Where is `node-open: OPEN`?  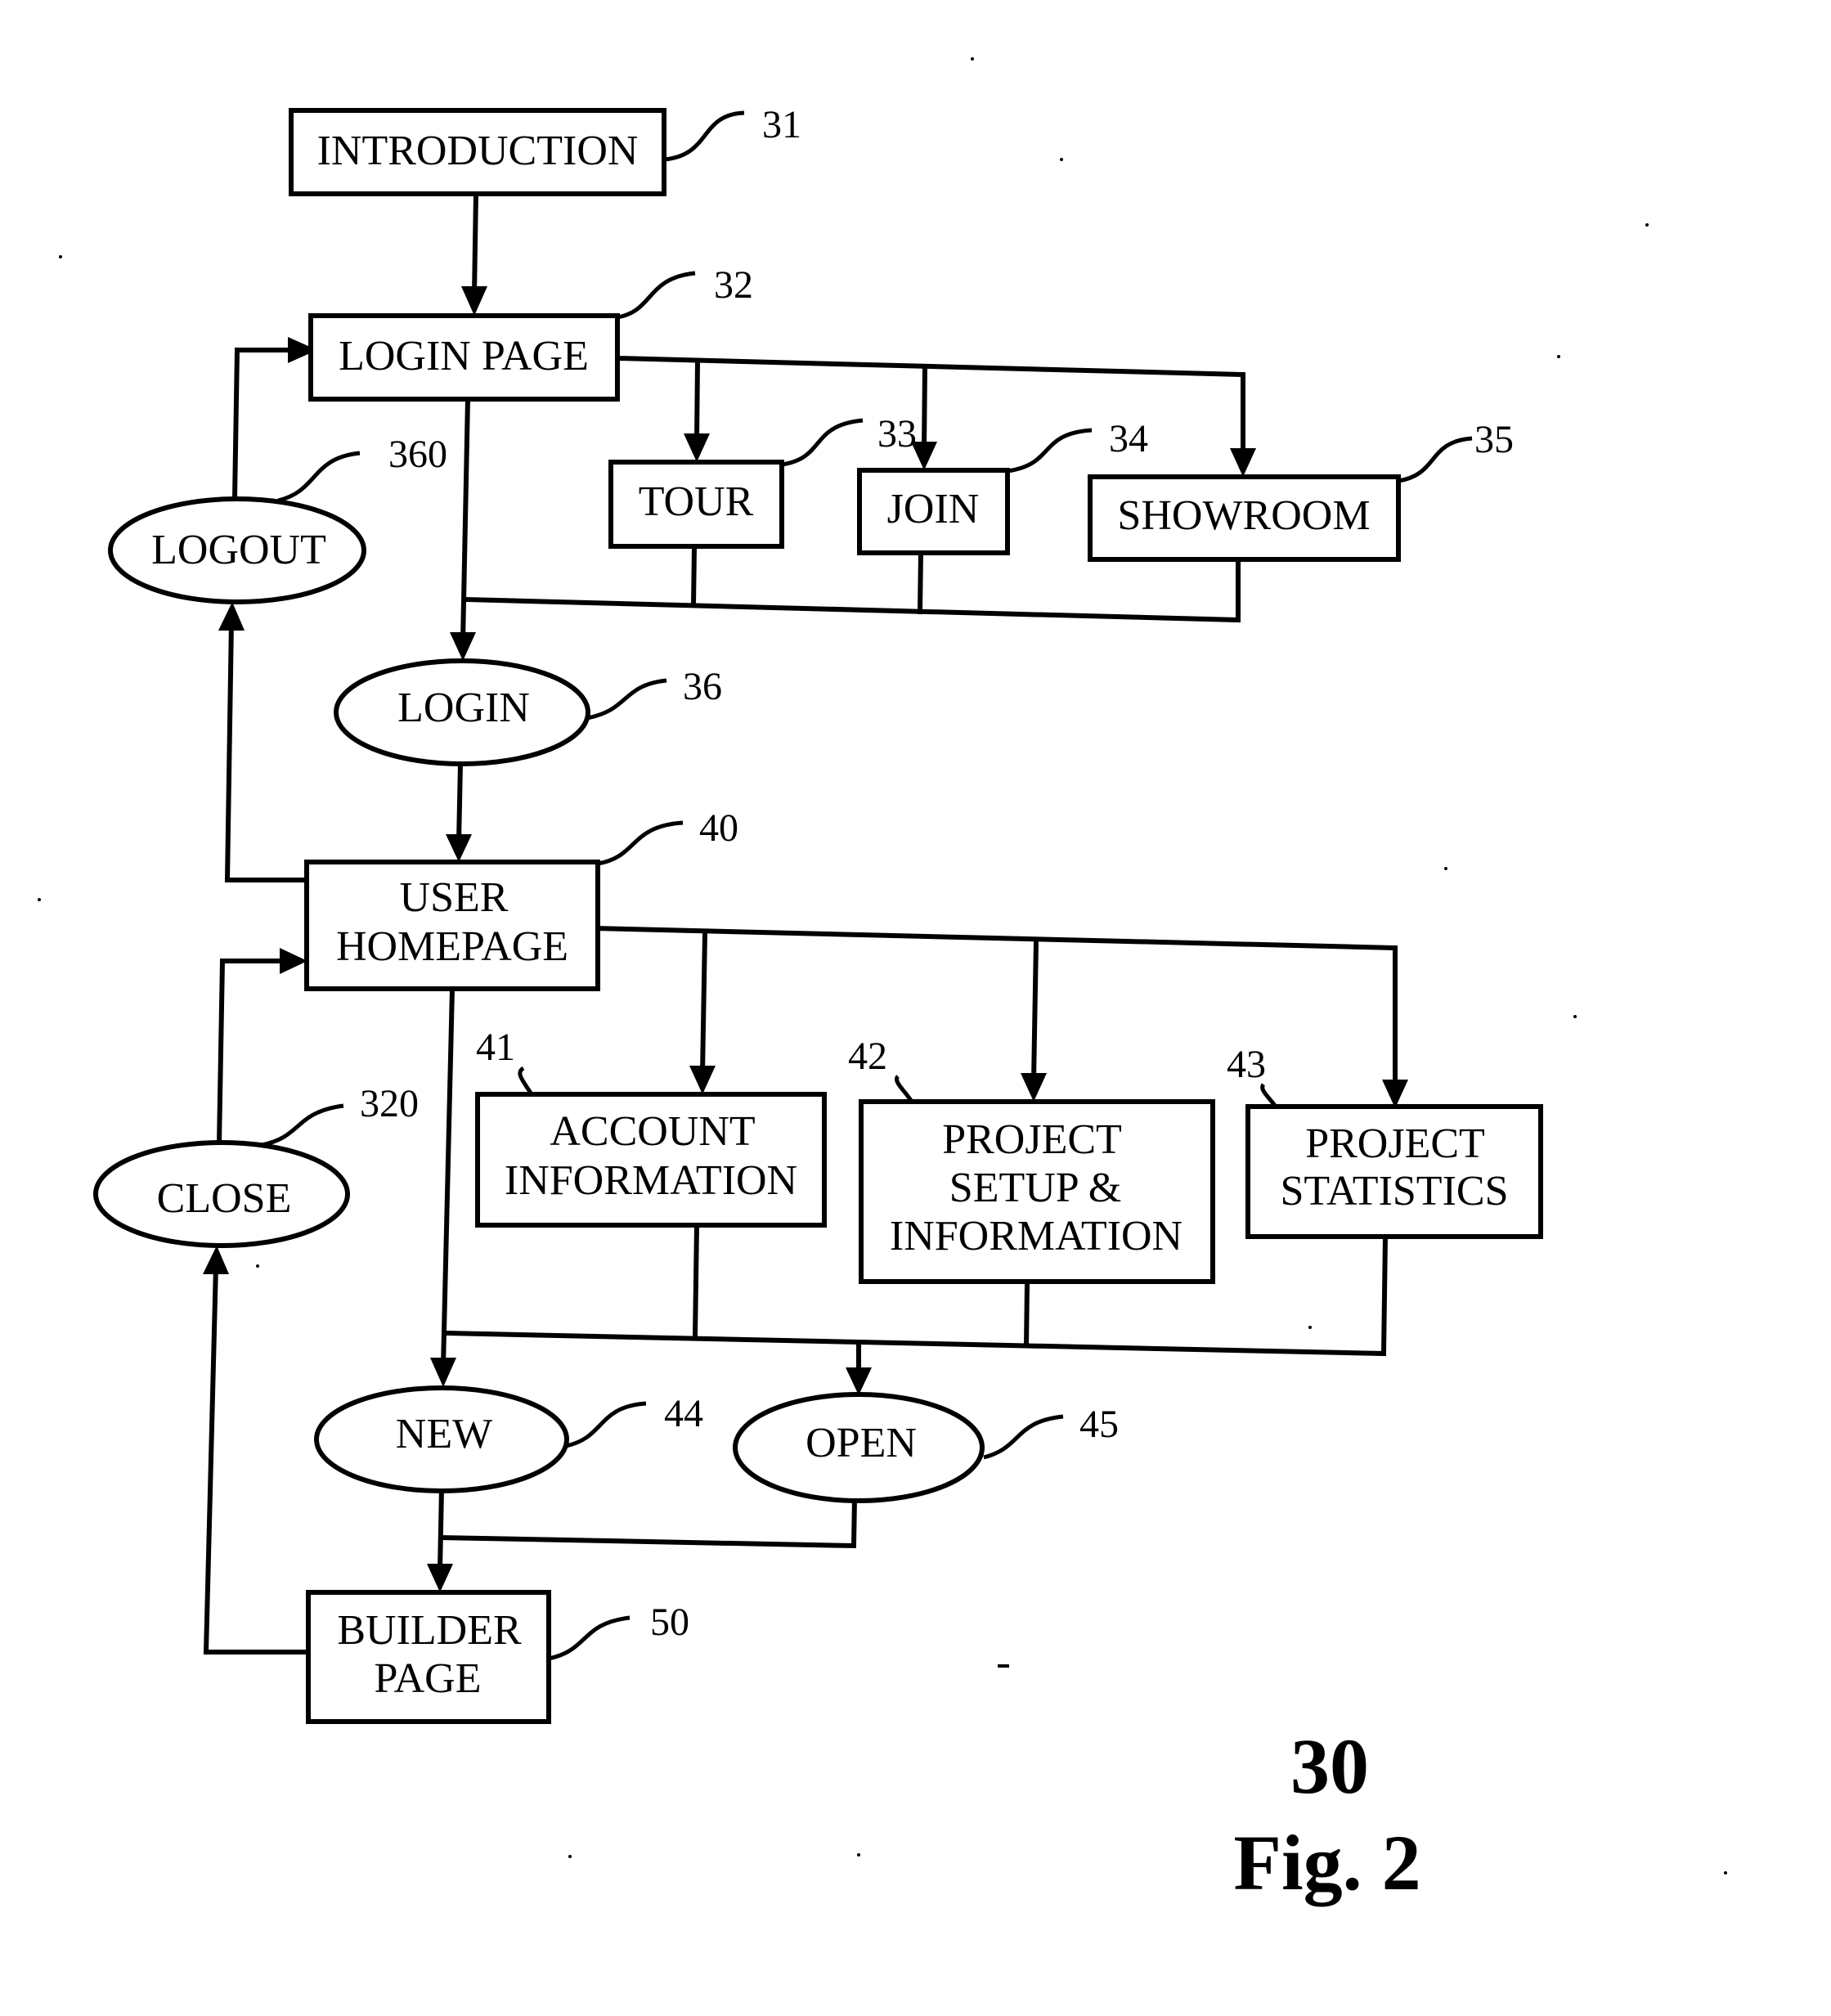 node-open: OPEN is located at coordinates (859, 1447).